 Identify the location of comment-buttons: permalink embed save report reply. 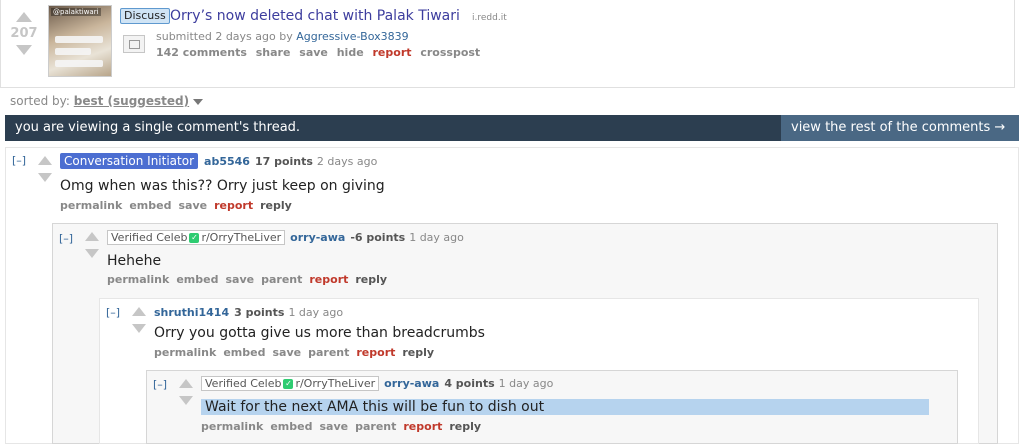
(179, 205).